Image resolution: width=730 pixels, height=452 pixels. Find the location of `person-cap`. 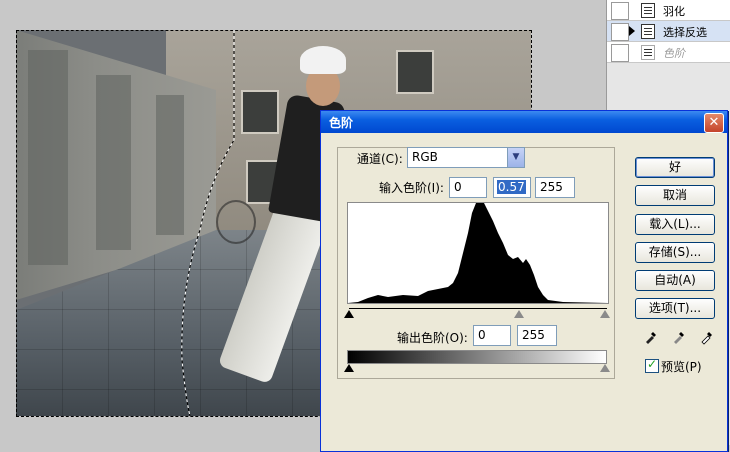

person-cap is located at coordinates (323, 60).